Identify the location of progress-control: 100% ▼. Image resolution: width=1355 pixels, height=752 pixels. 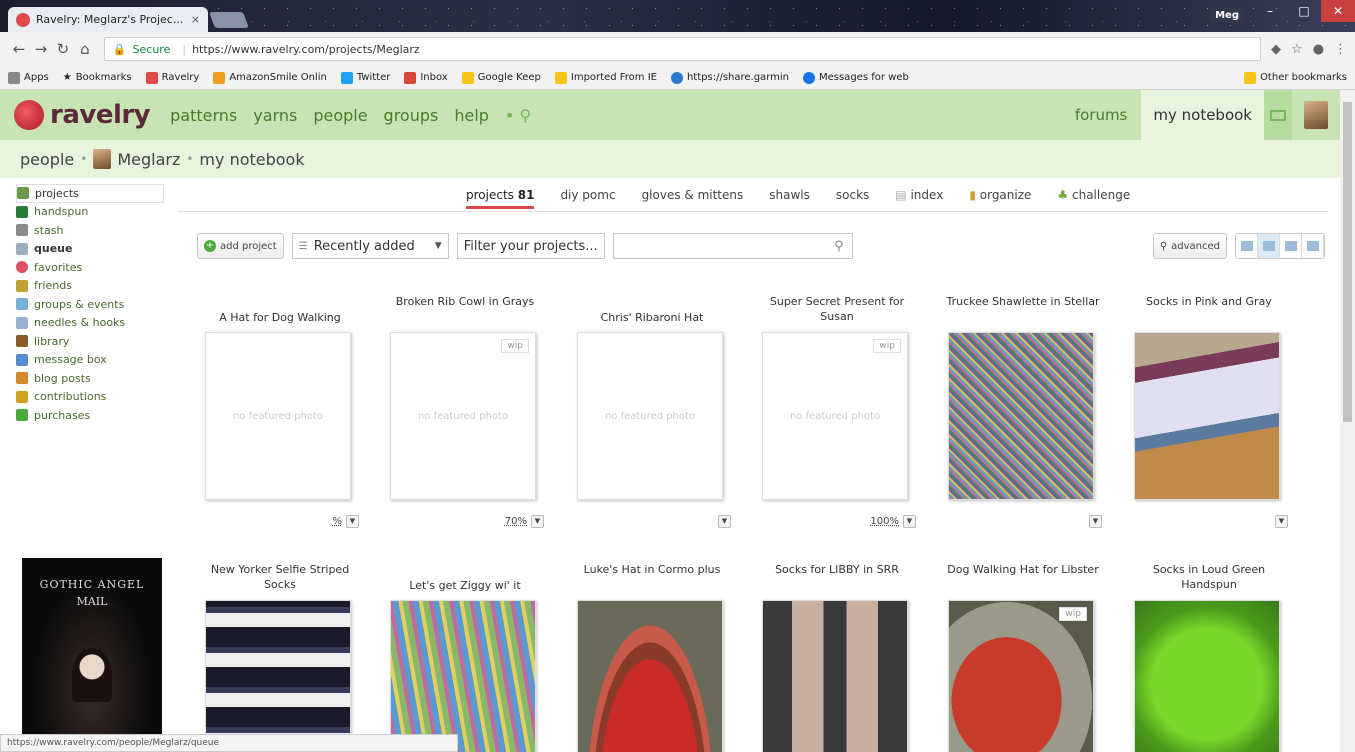
(893, 521).